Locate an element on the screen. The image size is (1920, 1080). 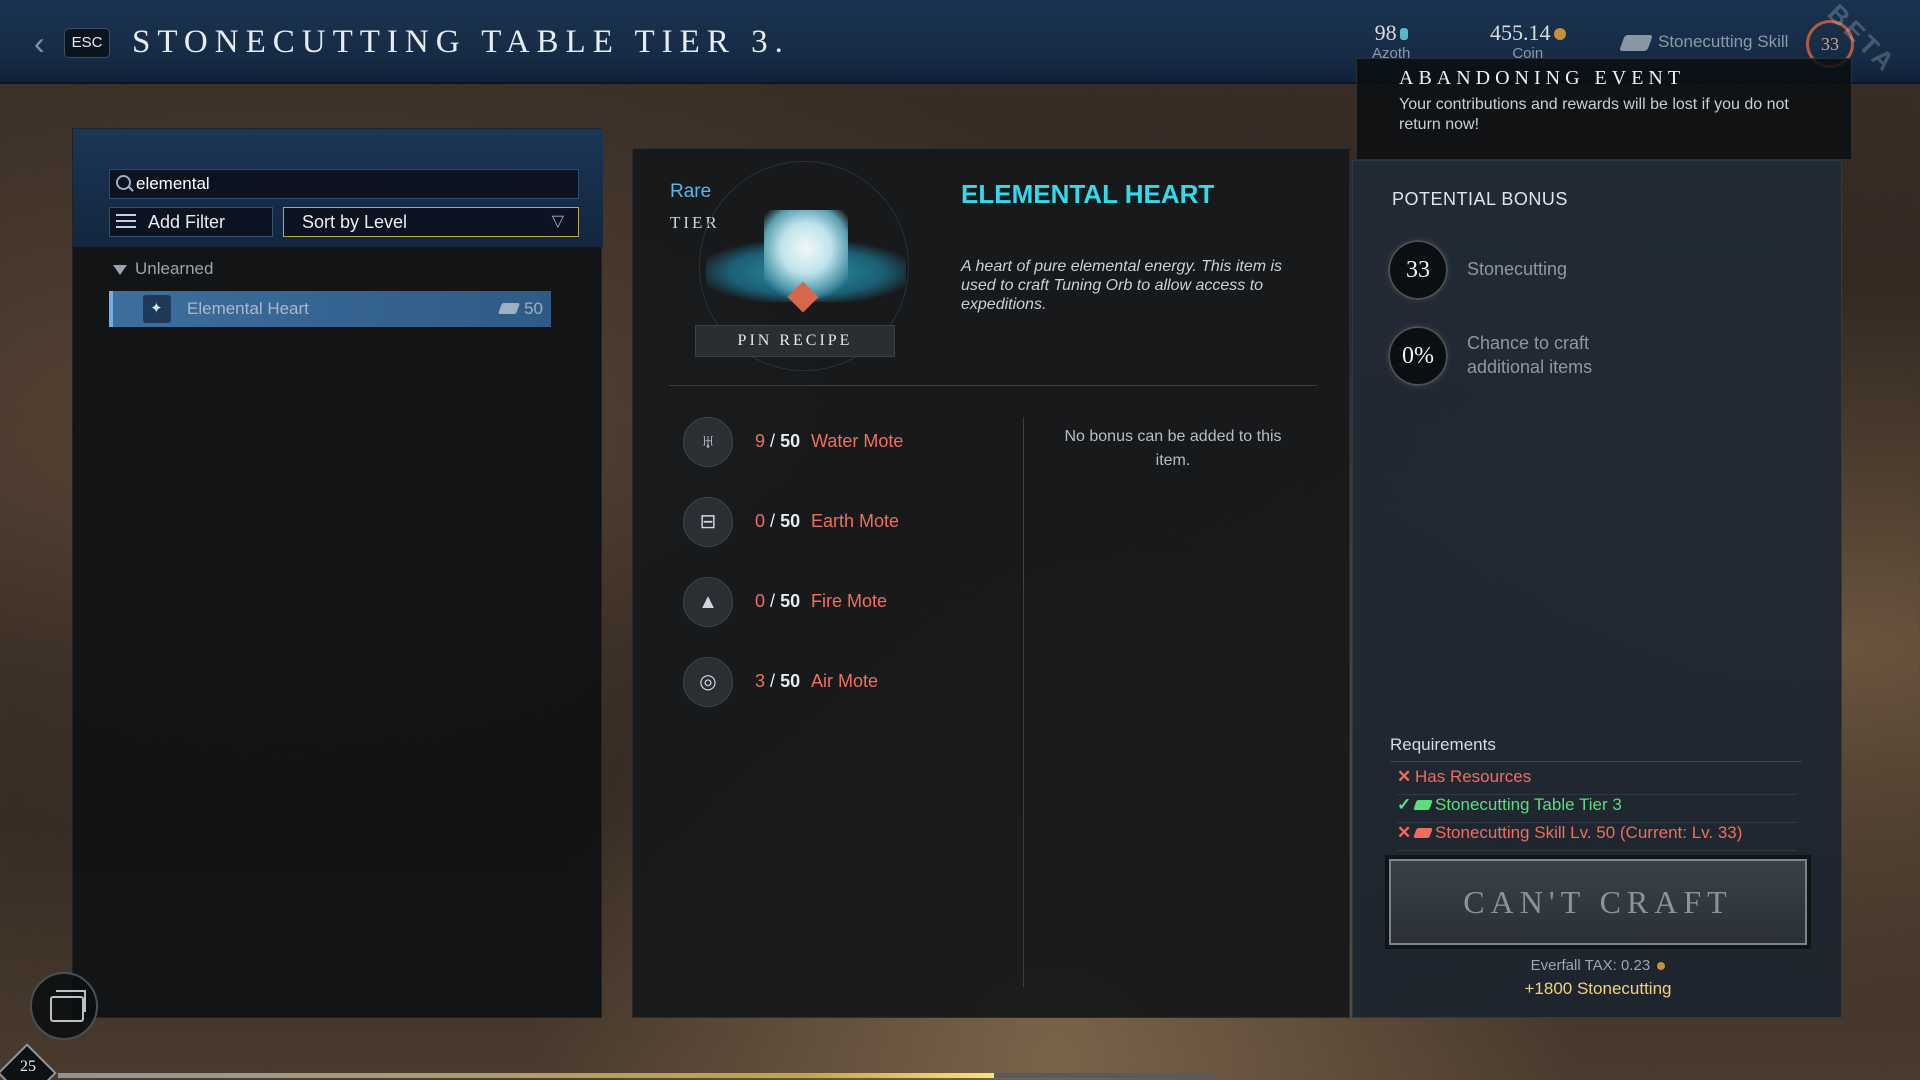
ingredient-row: ⊟ 0 / 50 Earth Mote is located at coordinates (843, 522).